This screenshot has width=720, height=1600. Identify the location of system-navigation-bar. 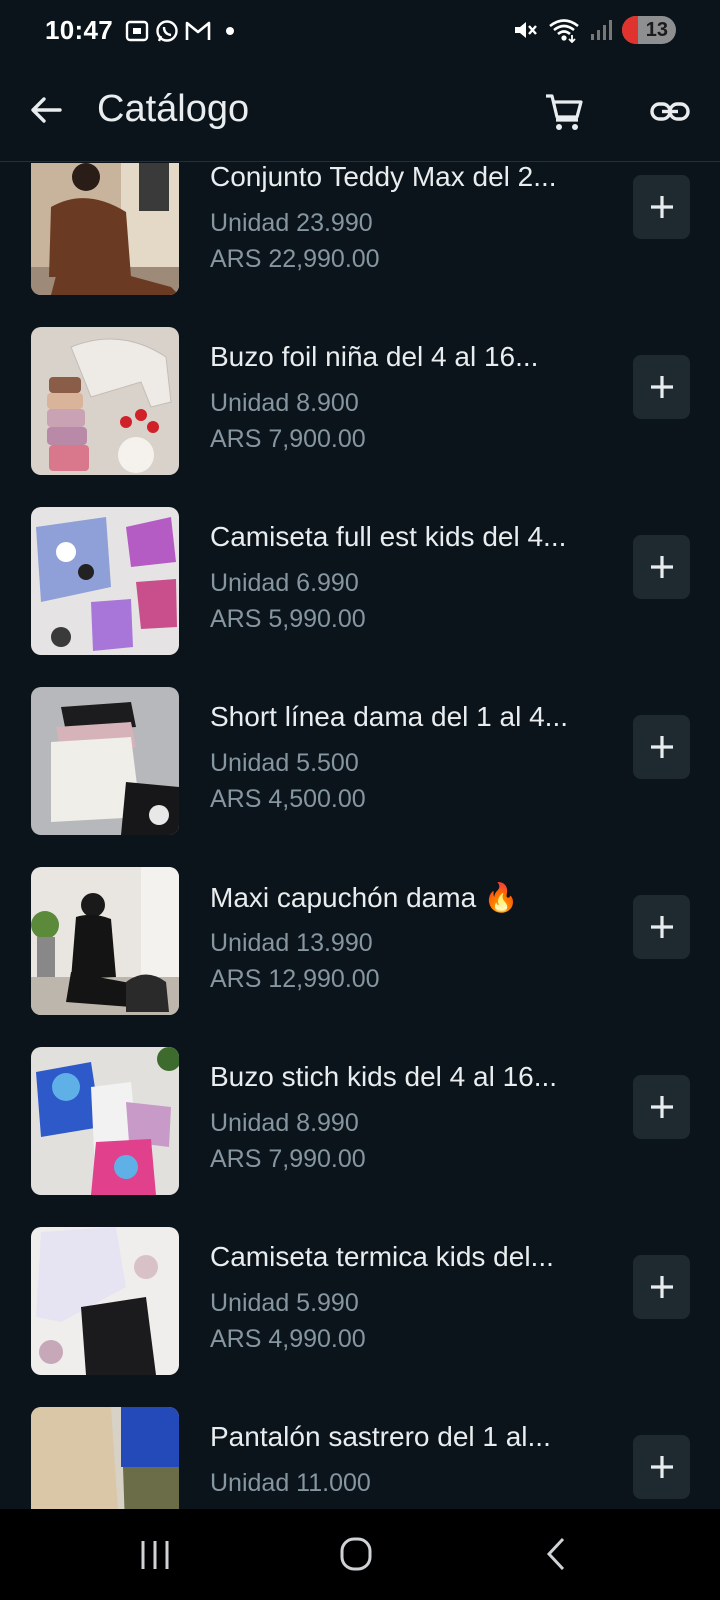
(360, 1554).